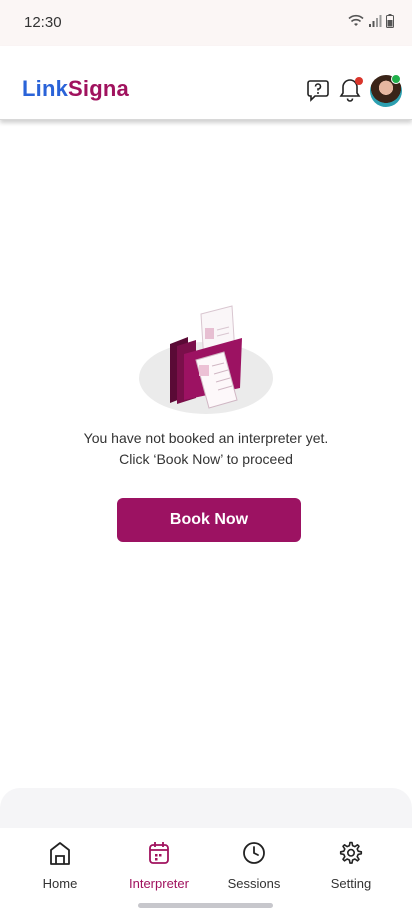 The image size is (412, 917). I want to click on help-chat-icon, so click(318, 91).